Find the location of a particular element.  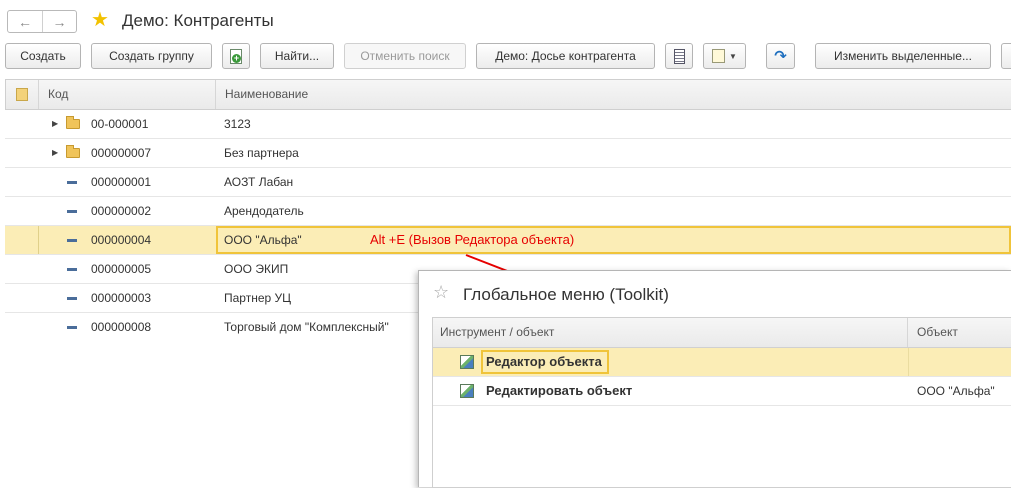

reports-dropdown-button: ▼ is located at coordinates (724, 56).